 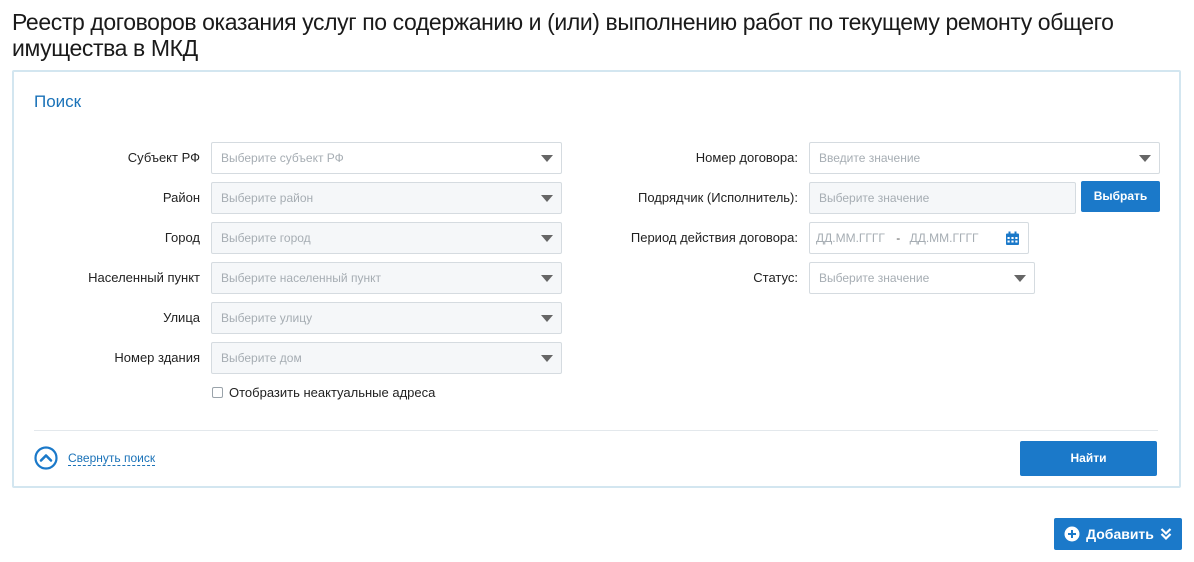 I want to click on status-select: Выберите значение, so click(x=922, y=278).